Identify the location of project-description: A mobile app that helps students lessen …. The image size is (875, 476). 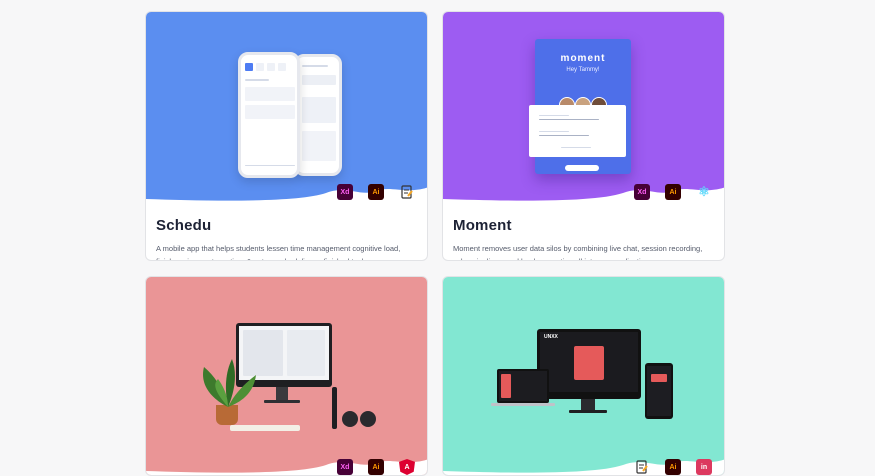
(278, 252).